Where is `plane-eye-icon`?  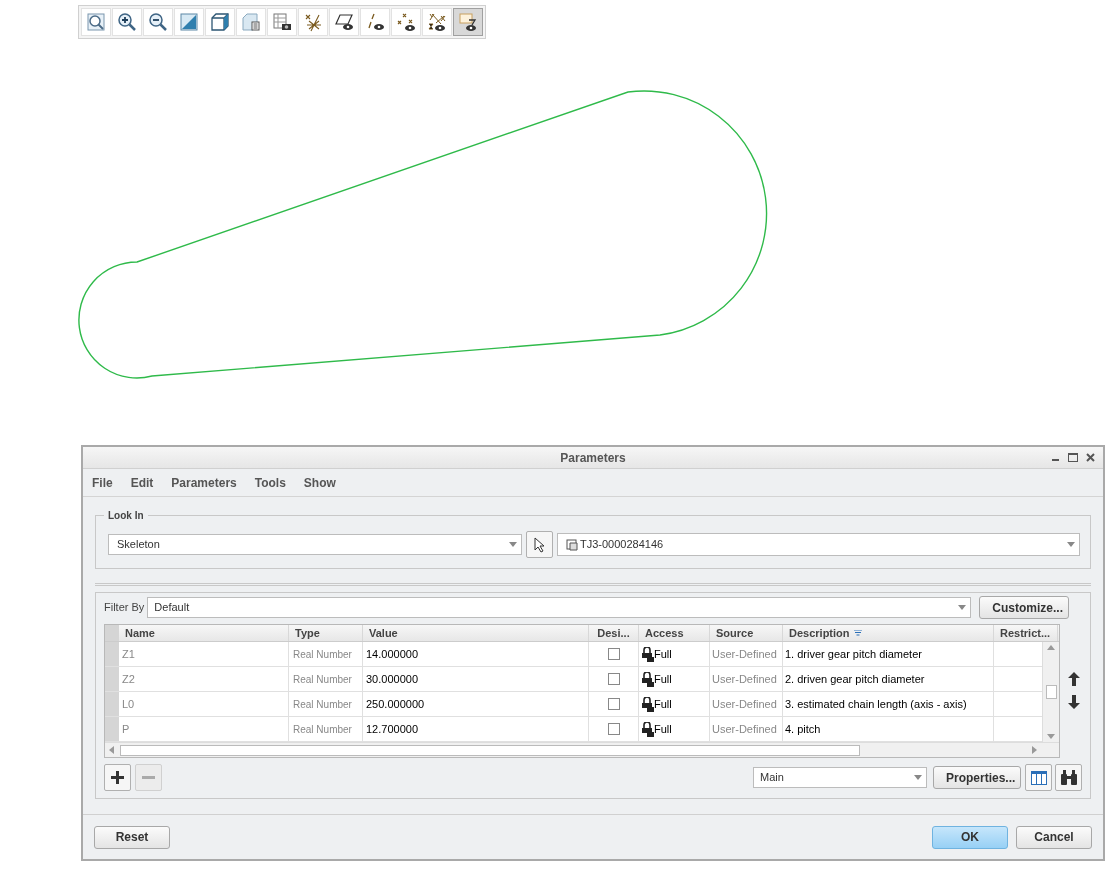
plane-eye-icon is located at coordinates (344, 22).